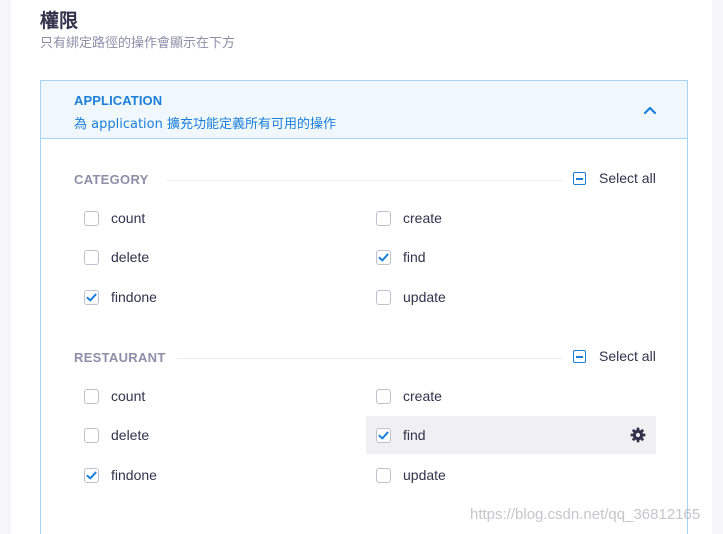  Describe the element at coordinates (638, 435) in the screenshot. I see `gear-icon` at that location.